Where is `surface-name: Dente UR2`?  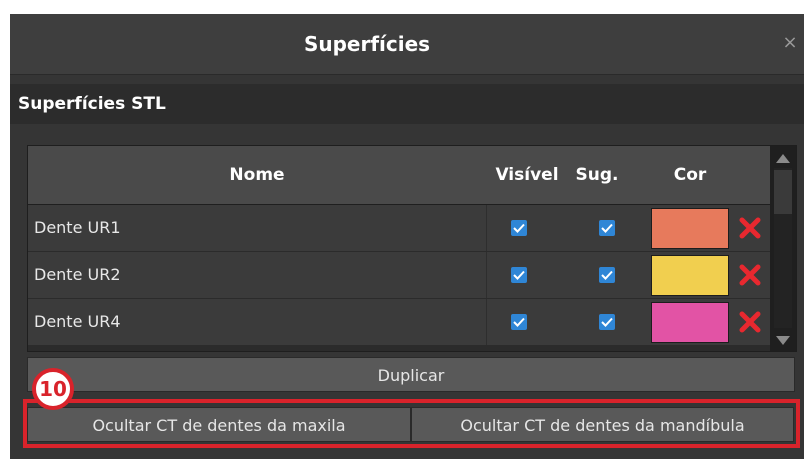
surface-name: Dente UR2 is located at coordinates (77, 274).